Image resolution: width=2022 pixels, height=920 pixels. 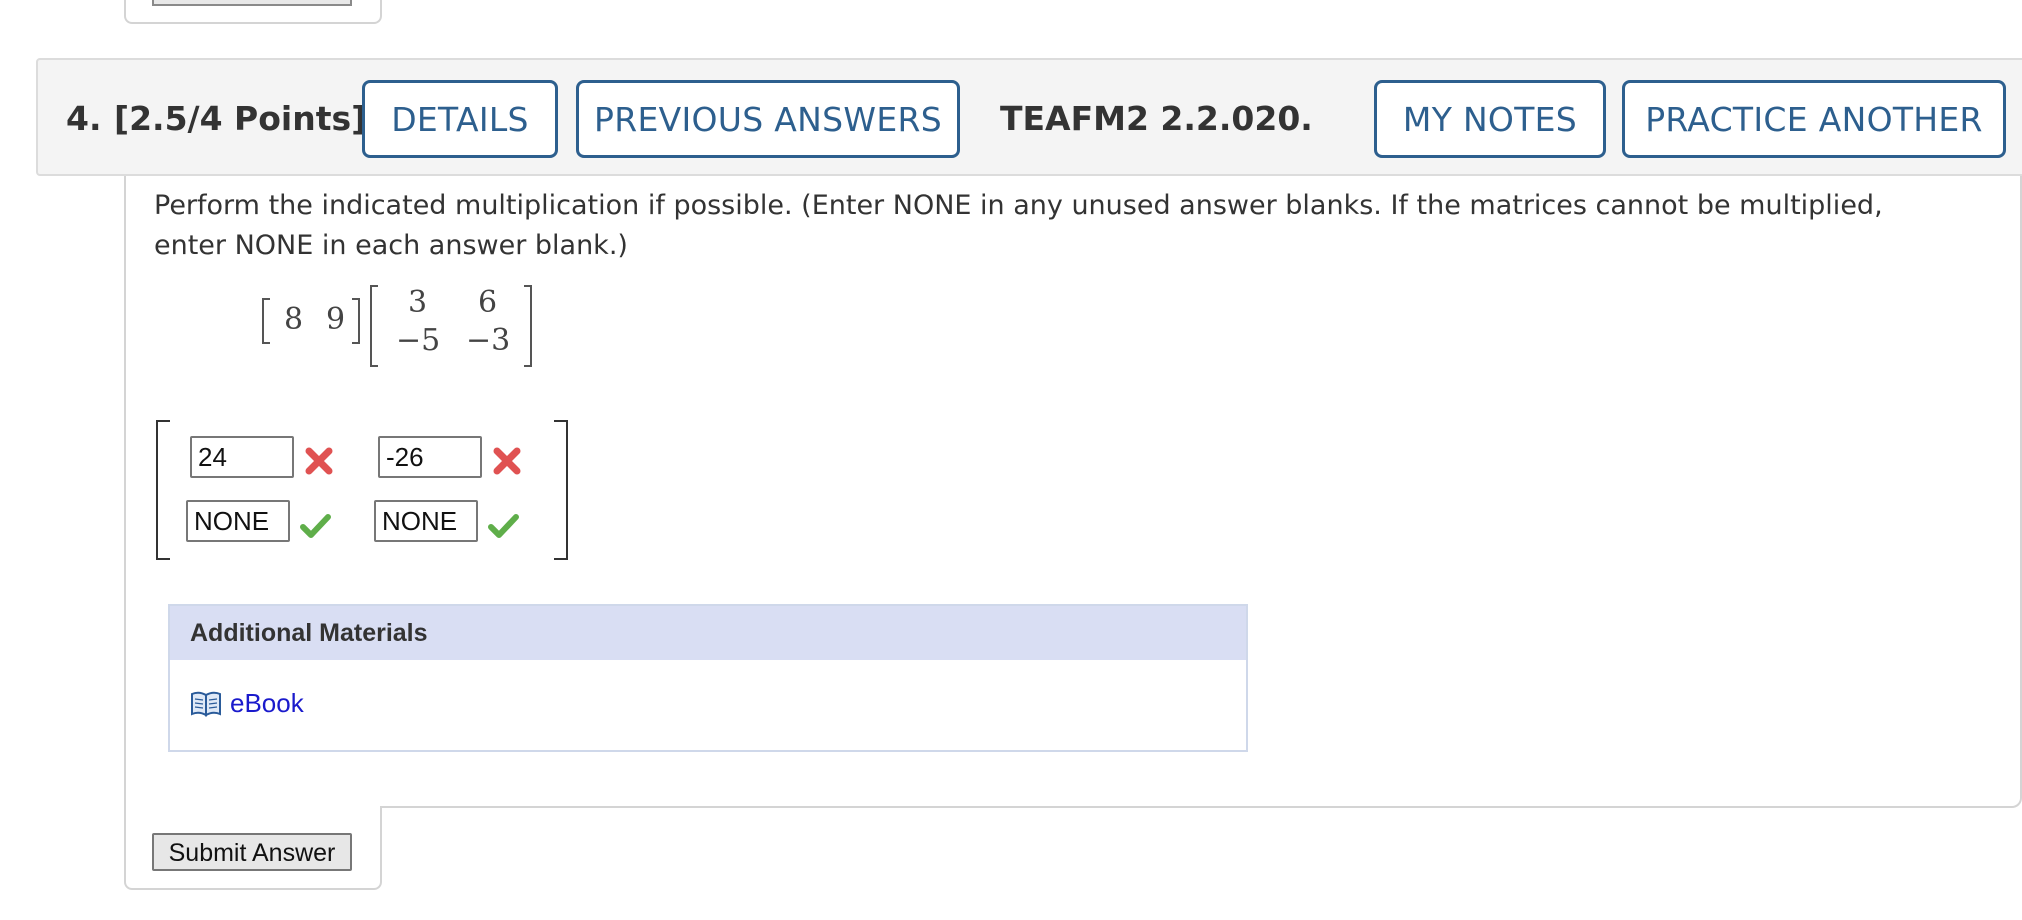 What do you see at coordinates (356, 321) in the screenshot?
I see `left-matrix-close-bracket` at bounding box center [356, 321].